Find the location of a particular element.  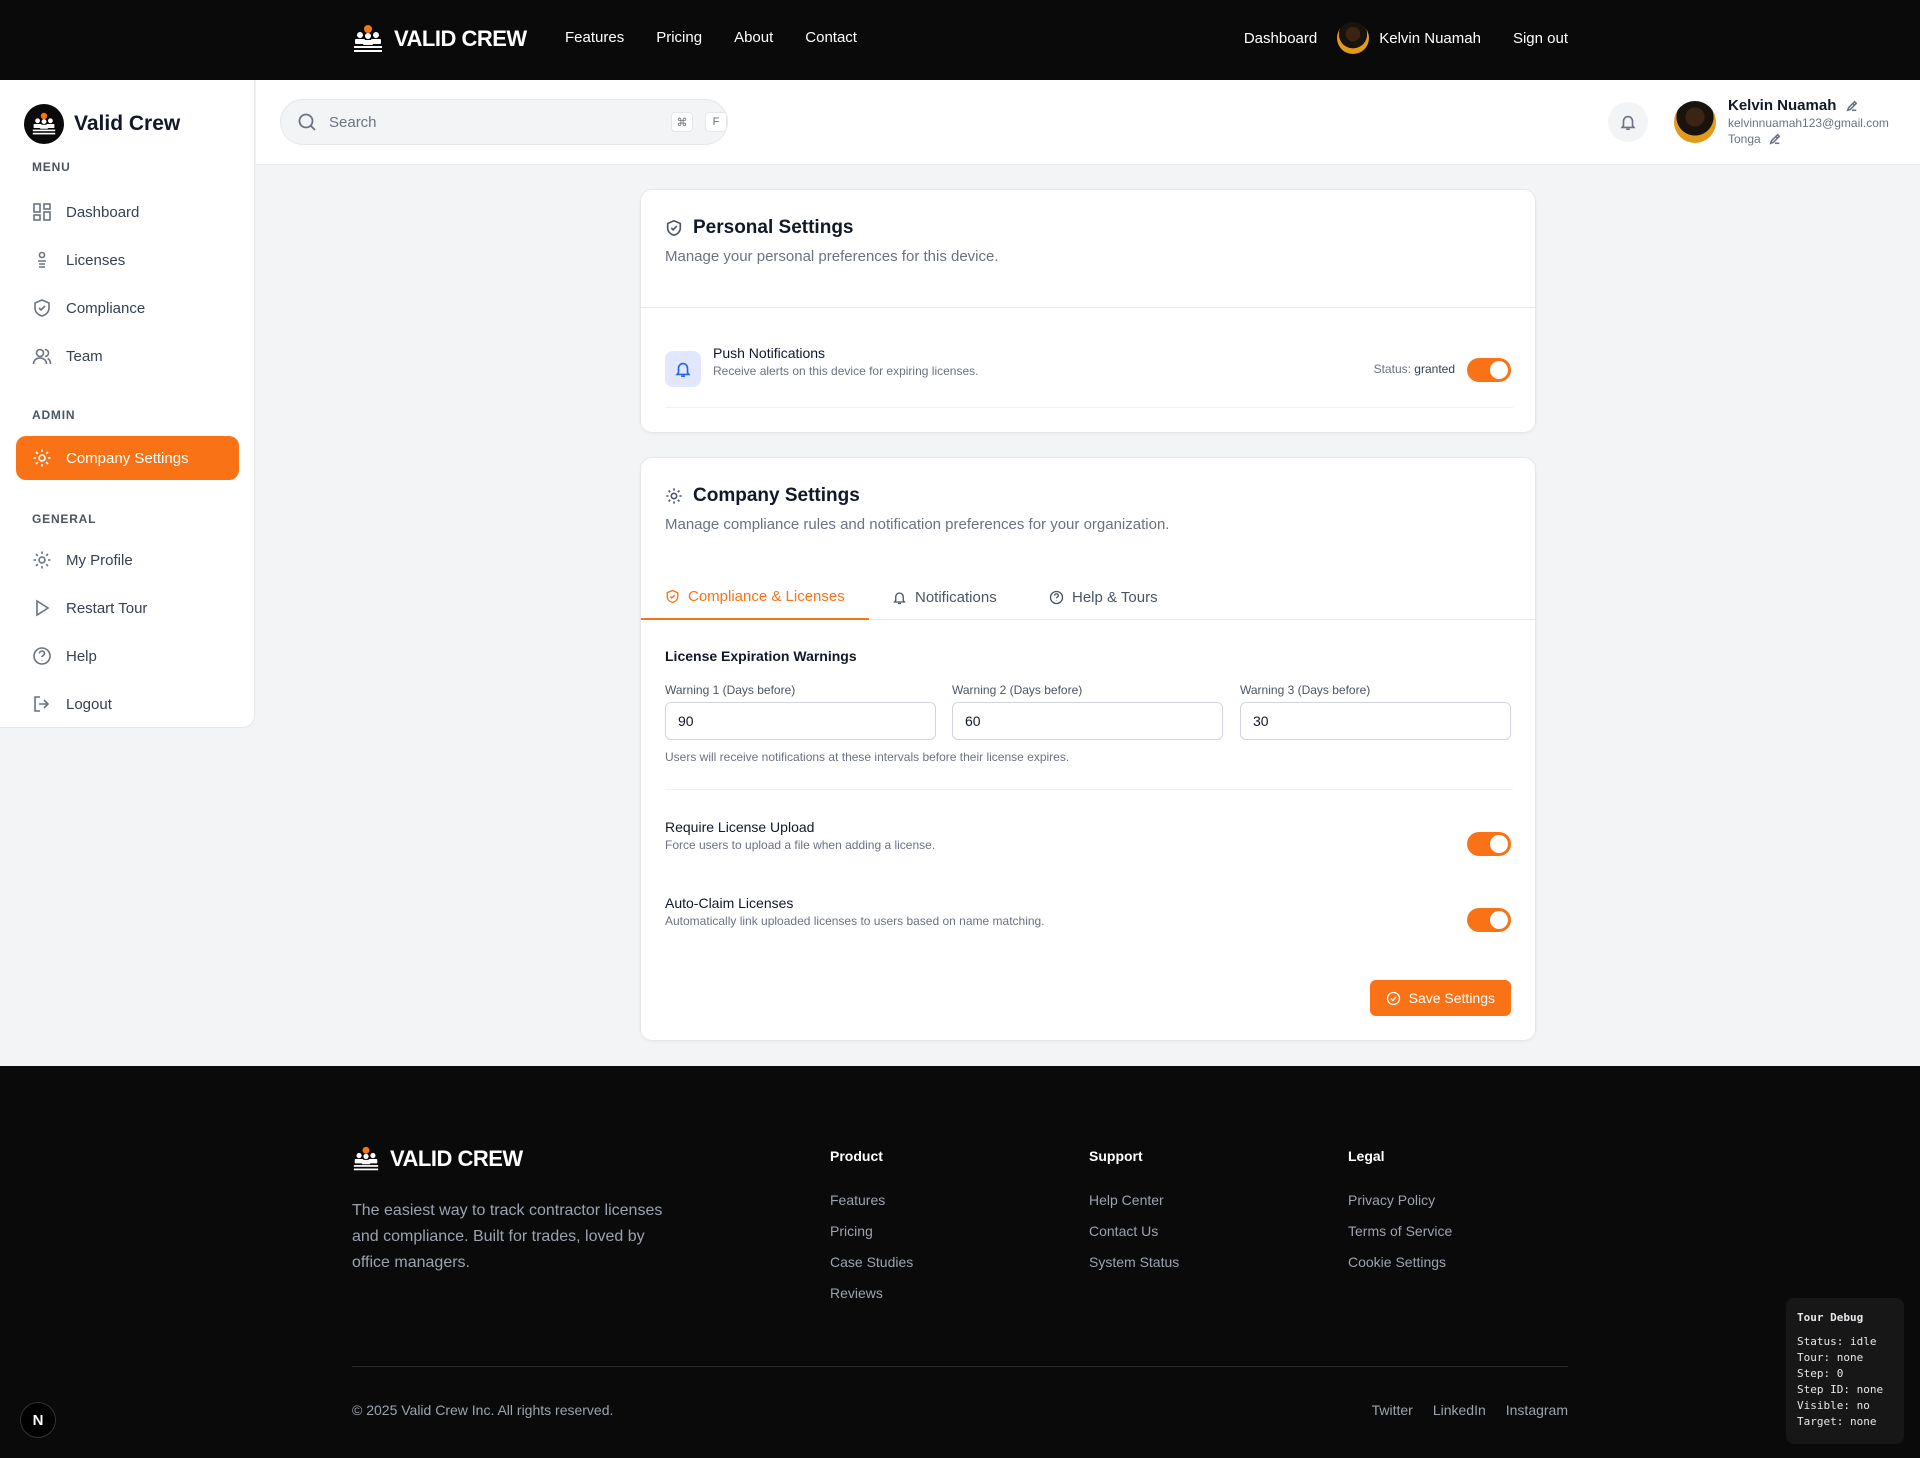

gear-icon is located at coordinates (42, 458).